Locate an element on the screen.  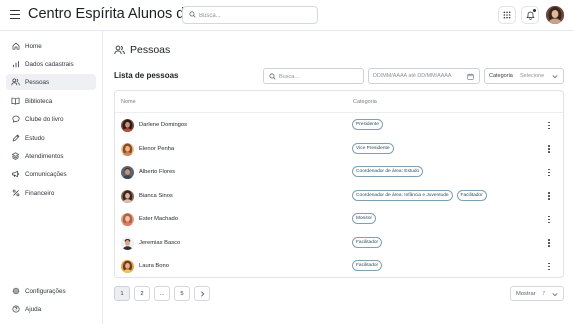
page-header: Pessoas is located at coordinates (142, 50).